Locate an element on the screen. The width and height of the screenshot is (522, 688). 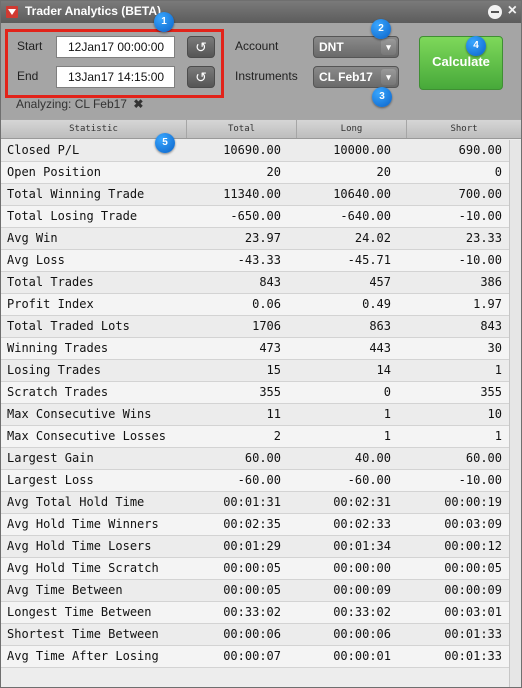
table-row: Total Traded Lots 1706 863 843 is located at coordinates (261, 327).